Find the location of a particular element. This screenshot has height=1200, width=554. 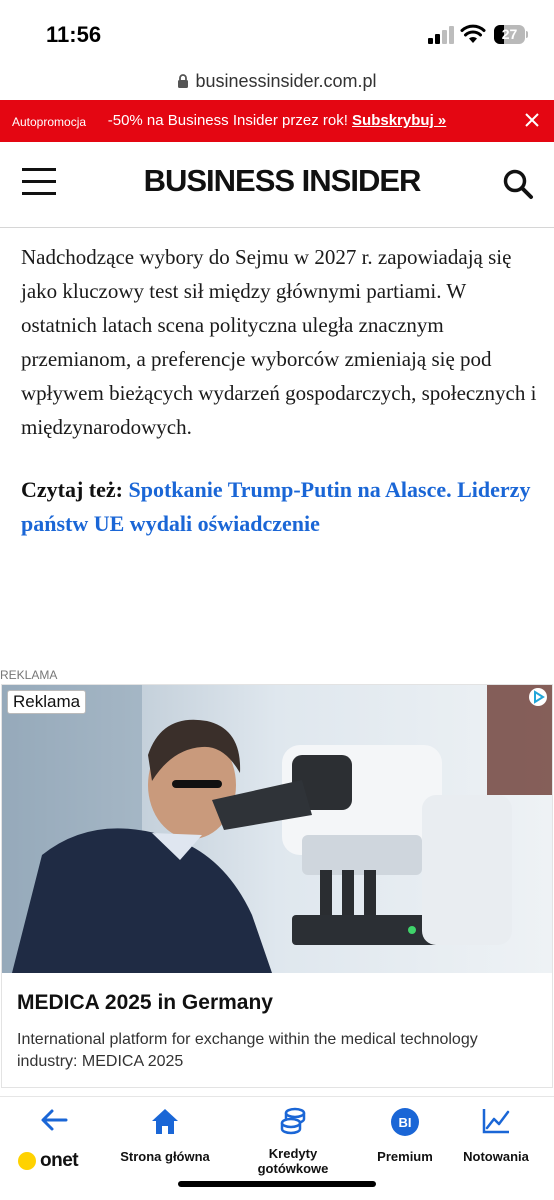

onet-logo-dot is located at coordinates (27, 1161).